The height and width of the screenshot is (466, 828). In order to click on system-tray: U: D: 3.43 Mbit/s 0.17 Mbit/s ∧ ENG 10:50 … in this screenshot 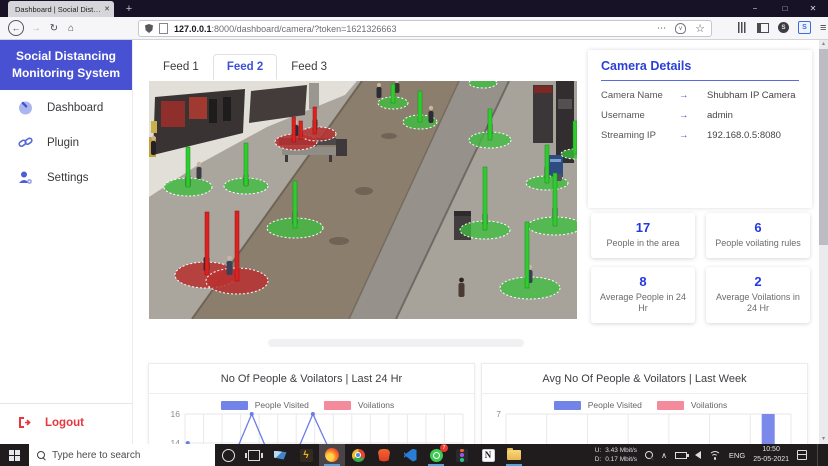, I will do `click(711, 455)`.